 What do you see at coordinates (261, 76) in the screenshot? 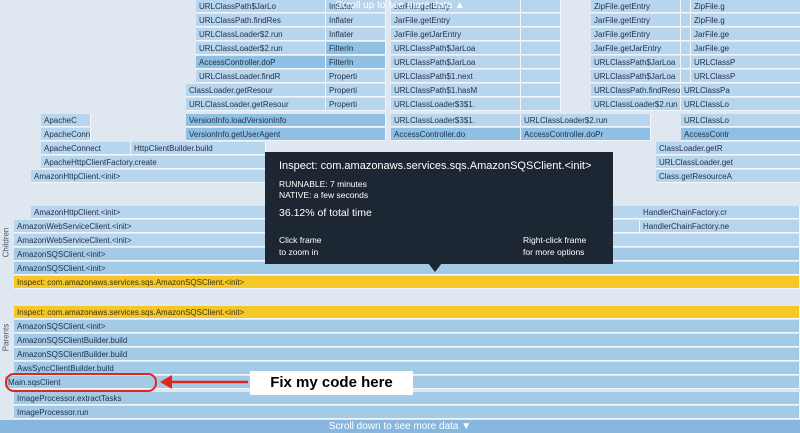
I see `stack-frame: URLClassLoader.findR` at bounding box center [261, 76].